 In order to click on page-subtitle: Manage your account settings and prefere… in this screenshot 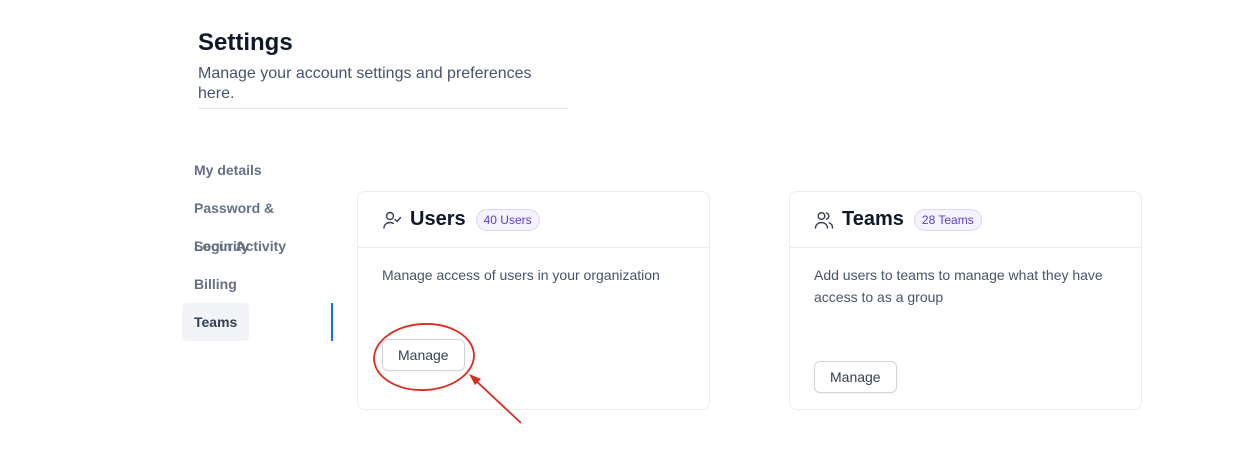, I will do `click(365, 83)`.